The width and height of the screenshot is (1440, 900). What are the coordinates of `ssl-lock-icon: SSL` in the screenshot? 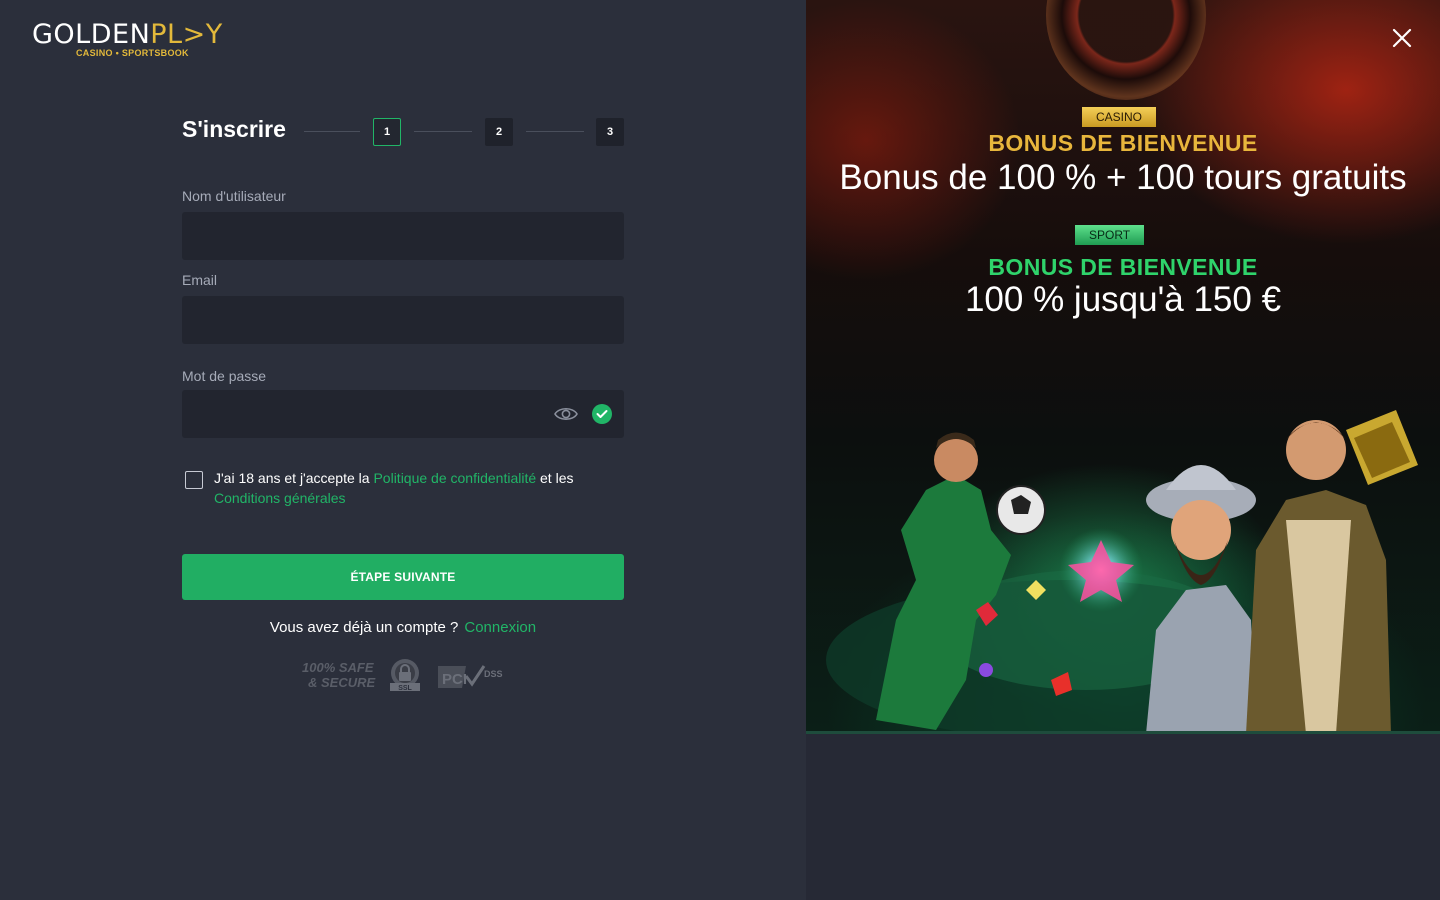 It's located at (405, 675).